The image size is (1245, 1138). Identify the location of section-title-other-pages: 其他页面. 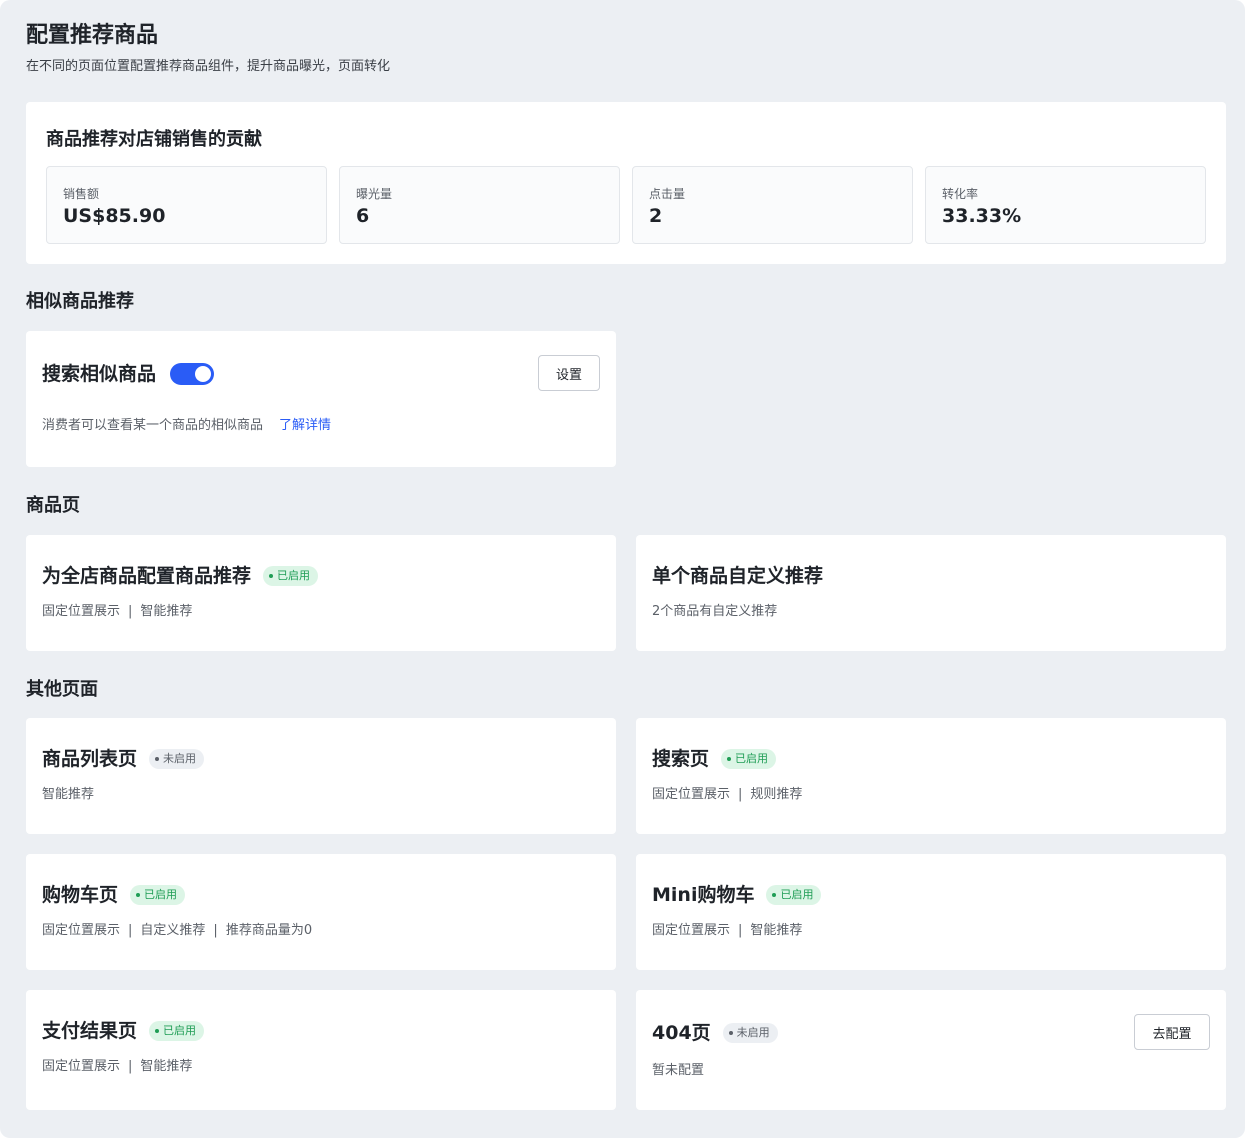
(62, 689).